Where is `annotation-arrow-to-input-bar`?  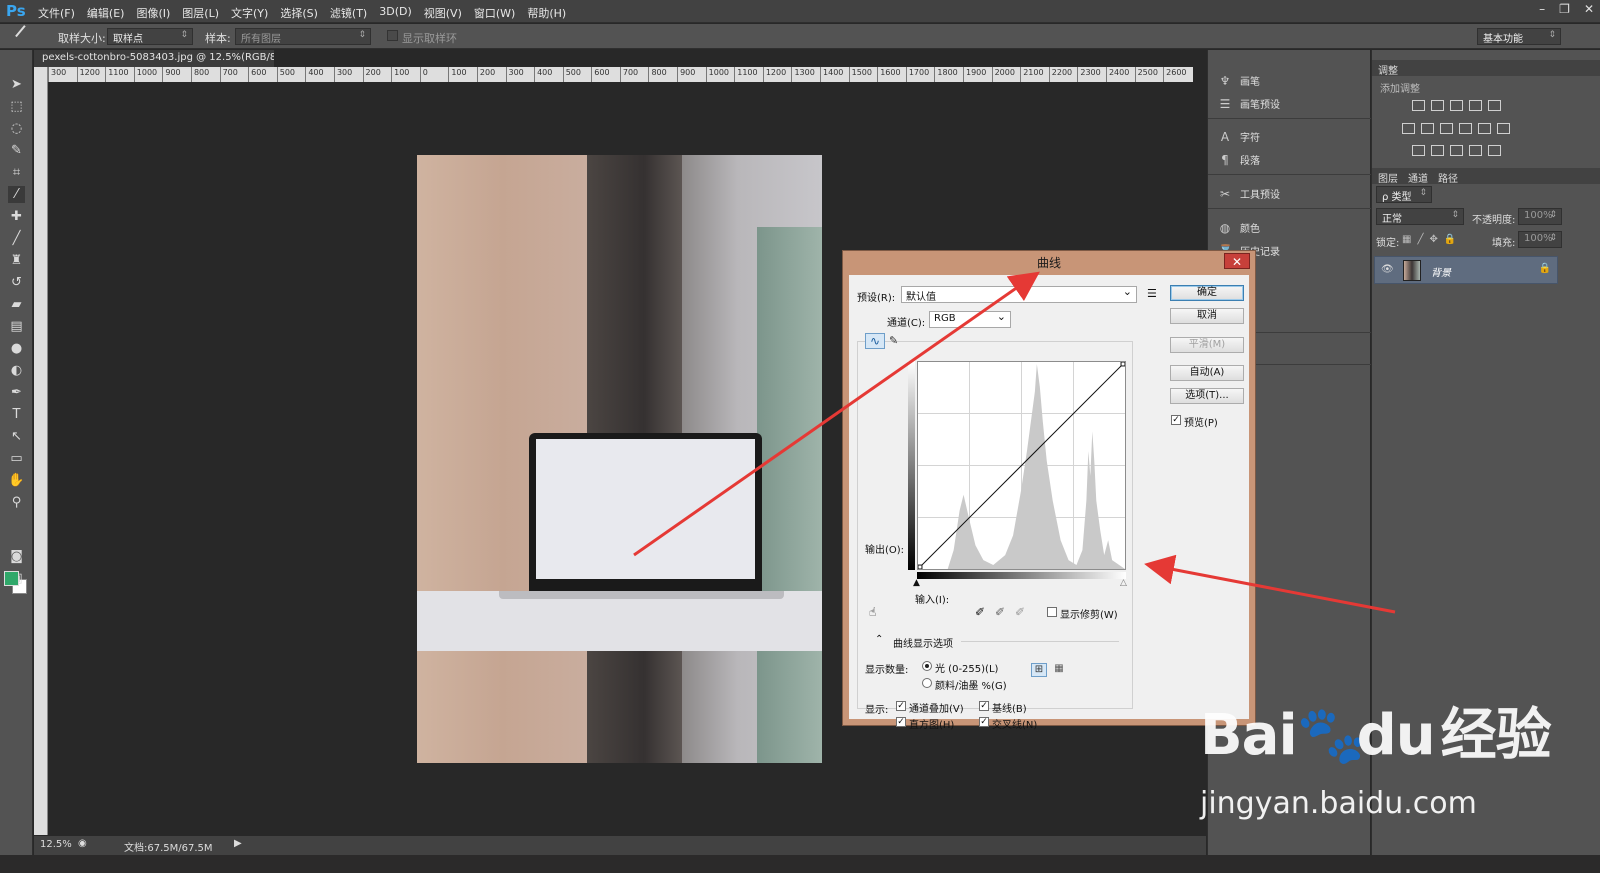 annotation-arrow-to-input-bar is located at coordinates (1270, 584).